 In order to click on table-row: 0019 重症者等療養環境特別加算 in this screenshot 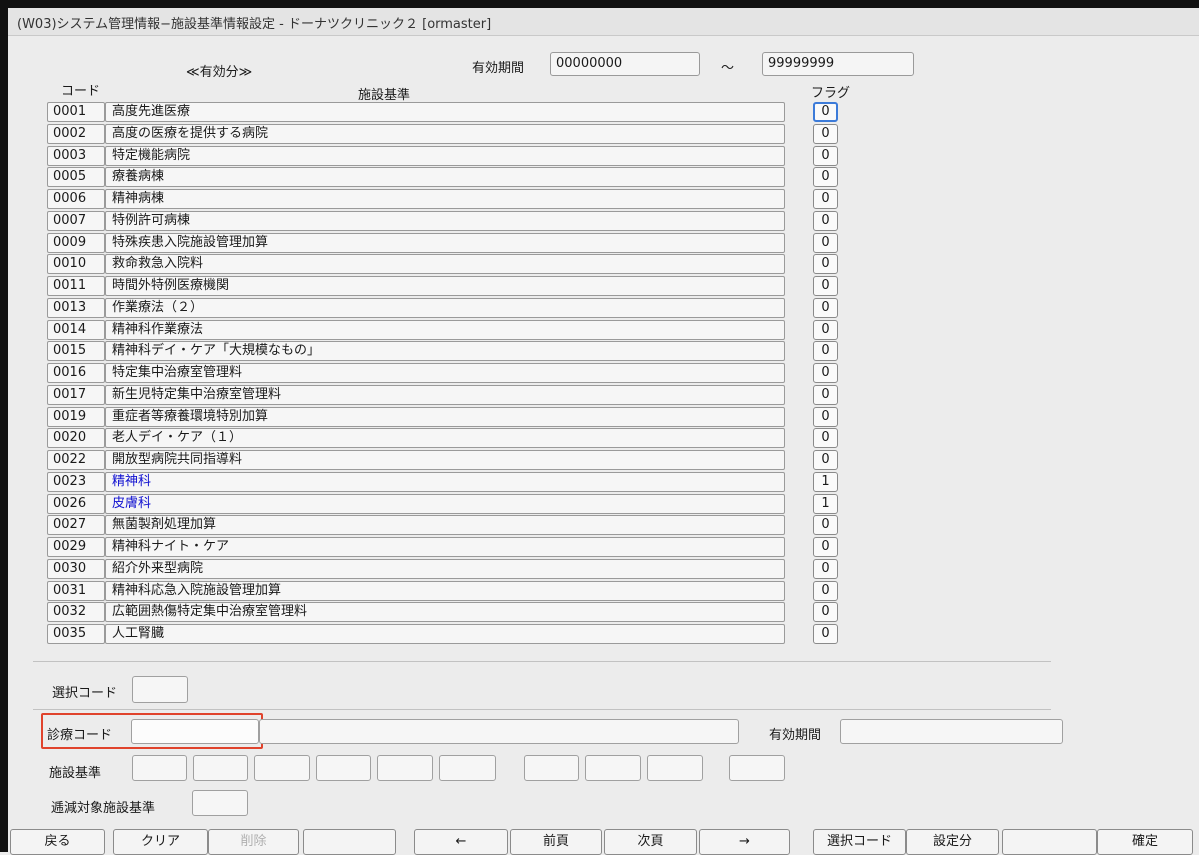, I will do `click(416, 417)`.